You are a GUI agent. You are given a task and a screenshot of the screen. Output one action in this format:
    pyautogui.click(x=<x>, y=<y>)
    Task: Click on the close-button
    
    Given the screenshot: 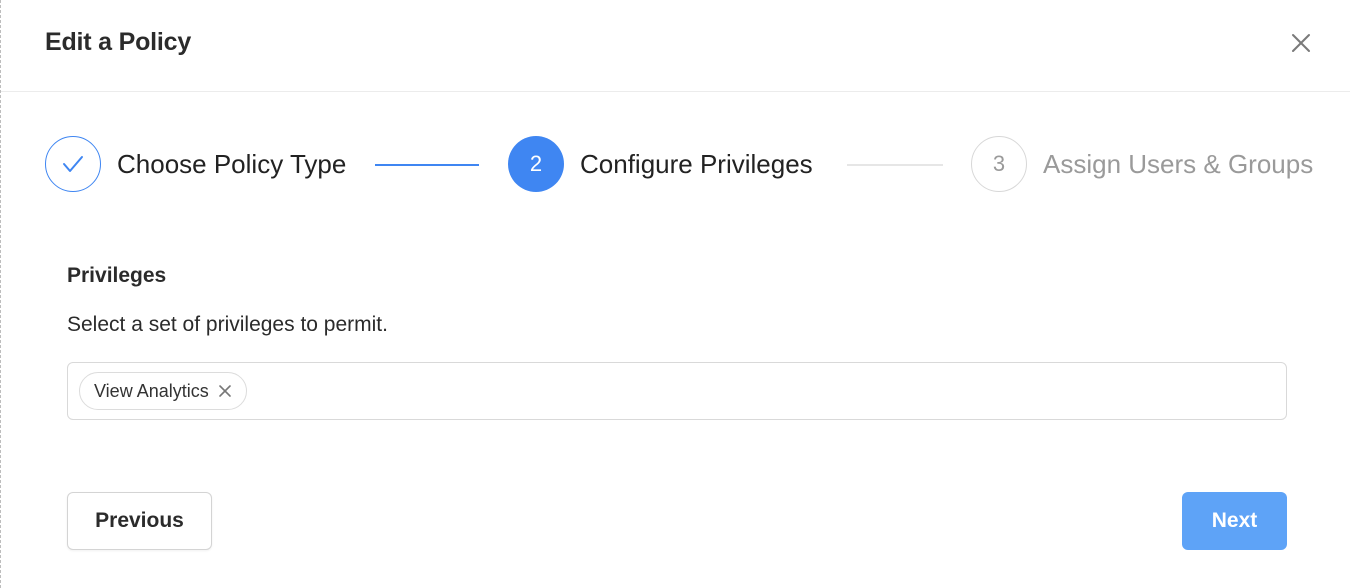 What is the action you would take?
    pyautogui.click(x=1301, y=43)
    